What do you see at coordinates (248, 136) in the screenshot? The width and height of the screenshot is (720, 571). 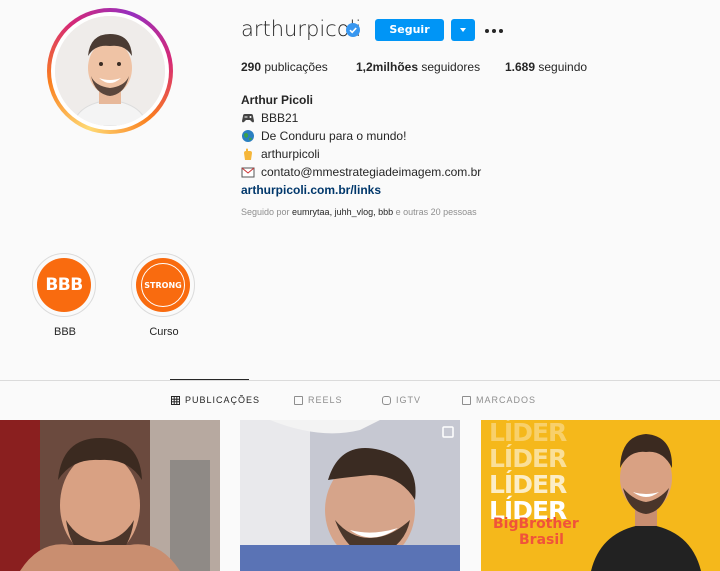 I see `globe-icon` at bounding box center [248, 136].